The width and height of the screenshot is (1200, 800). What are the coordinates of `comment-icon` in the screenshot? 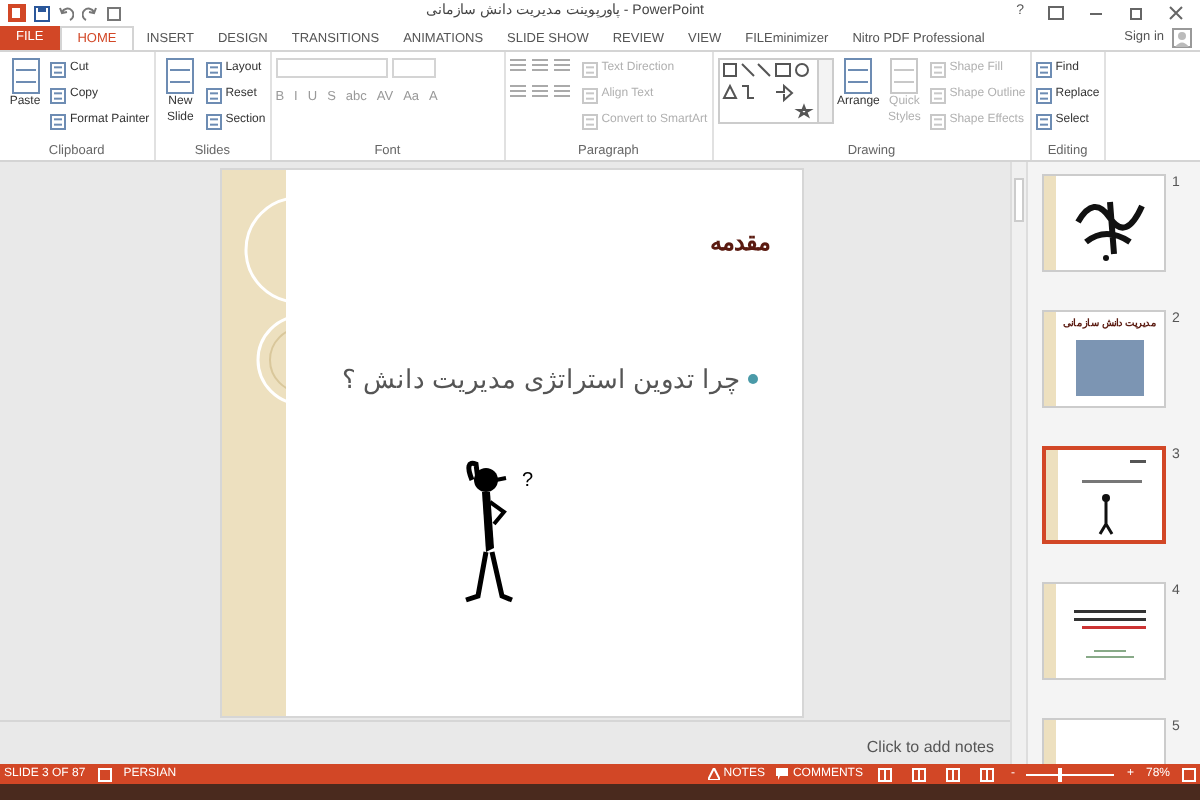 It's located at (782, 774).